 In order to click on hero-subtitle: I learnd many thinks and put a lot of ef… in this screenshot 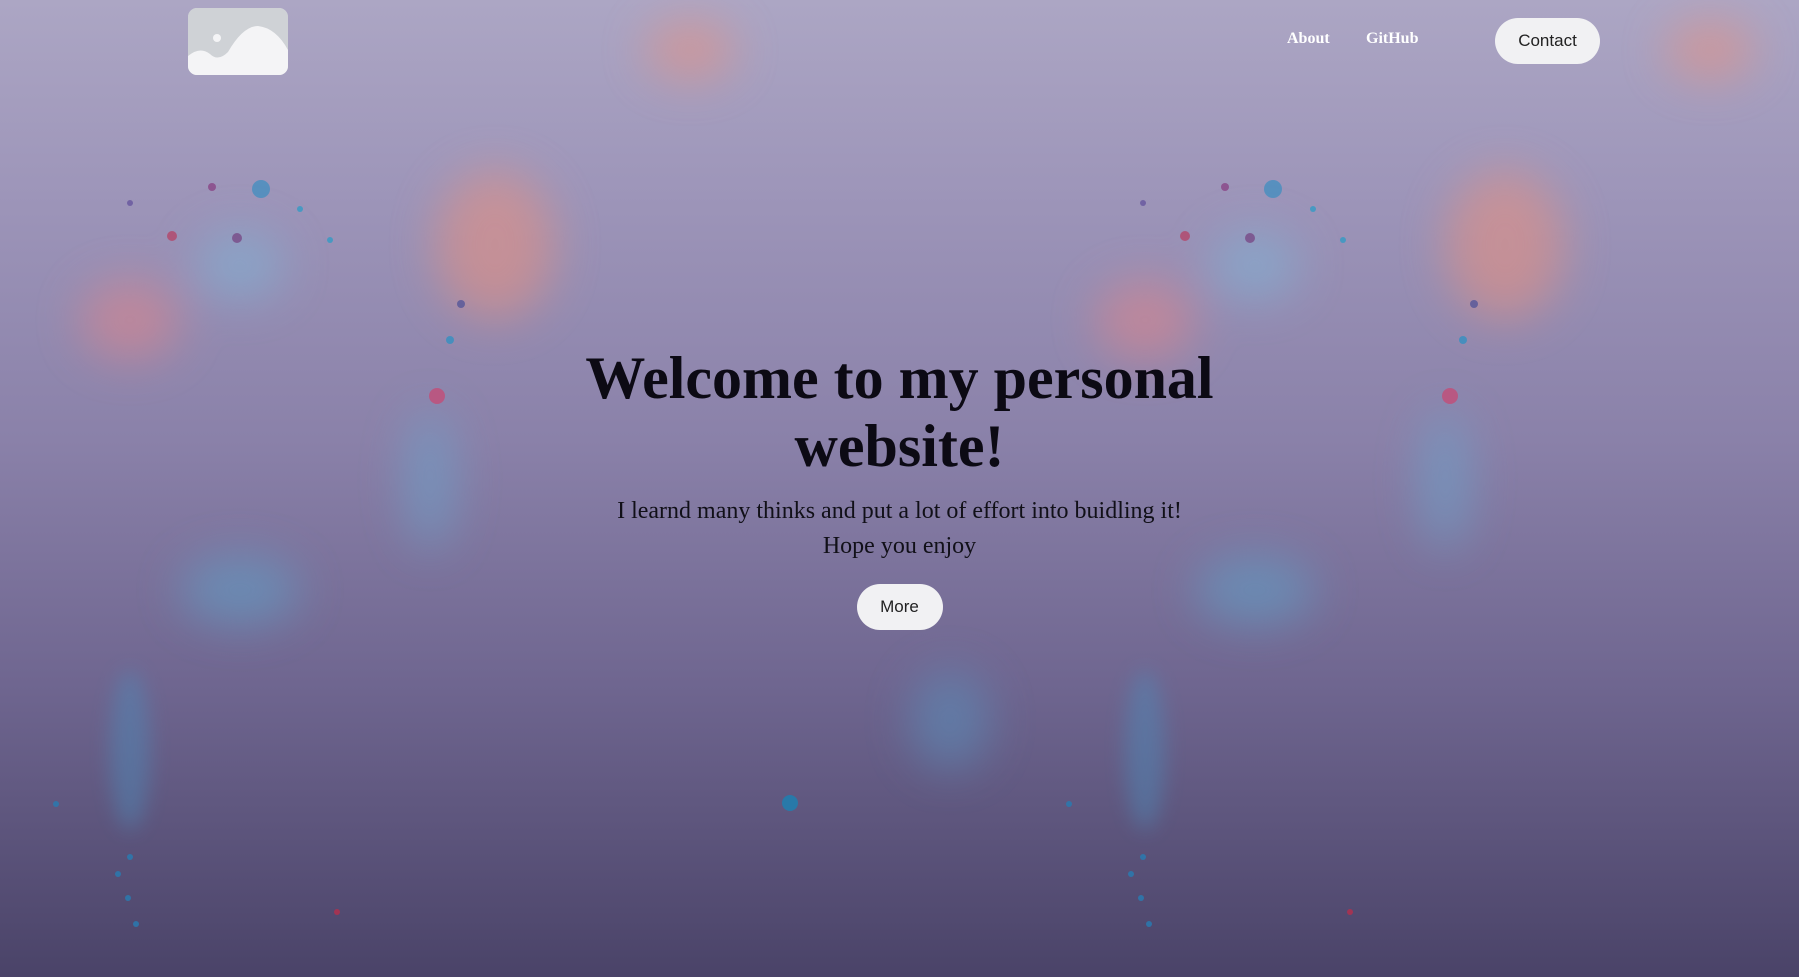, I will do `click(899, 528)`.